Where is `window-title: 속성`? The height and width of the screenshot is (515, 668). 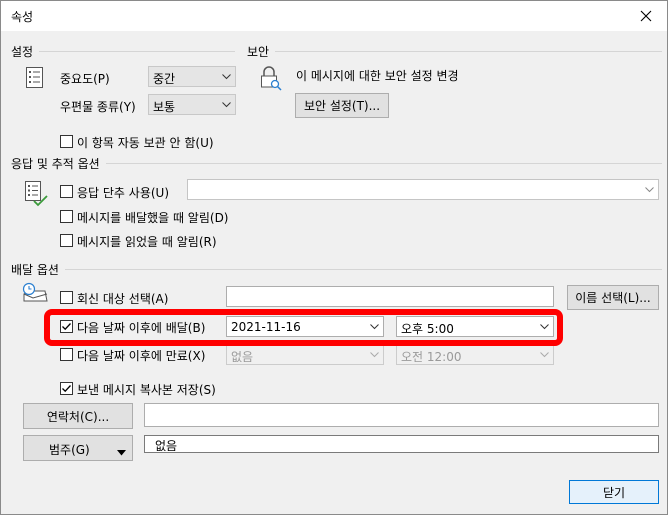
window-title: 속성 is located at coordinates (22, 17).